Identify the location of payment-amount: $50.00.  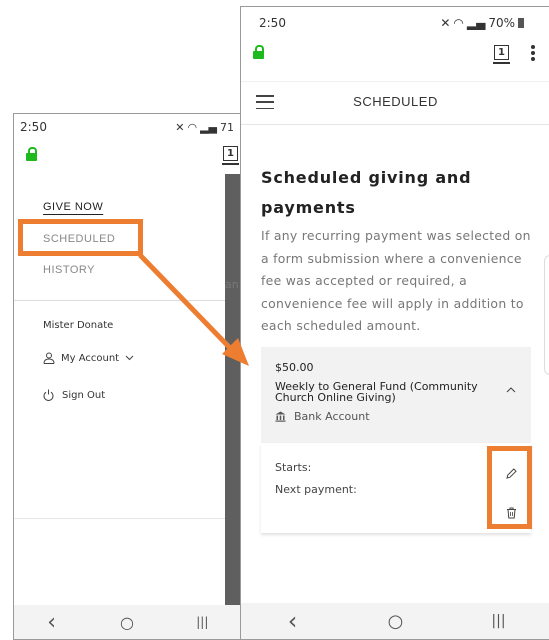
(294, 367).